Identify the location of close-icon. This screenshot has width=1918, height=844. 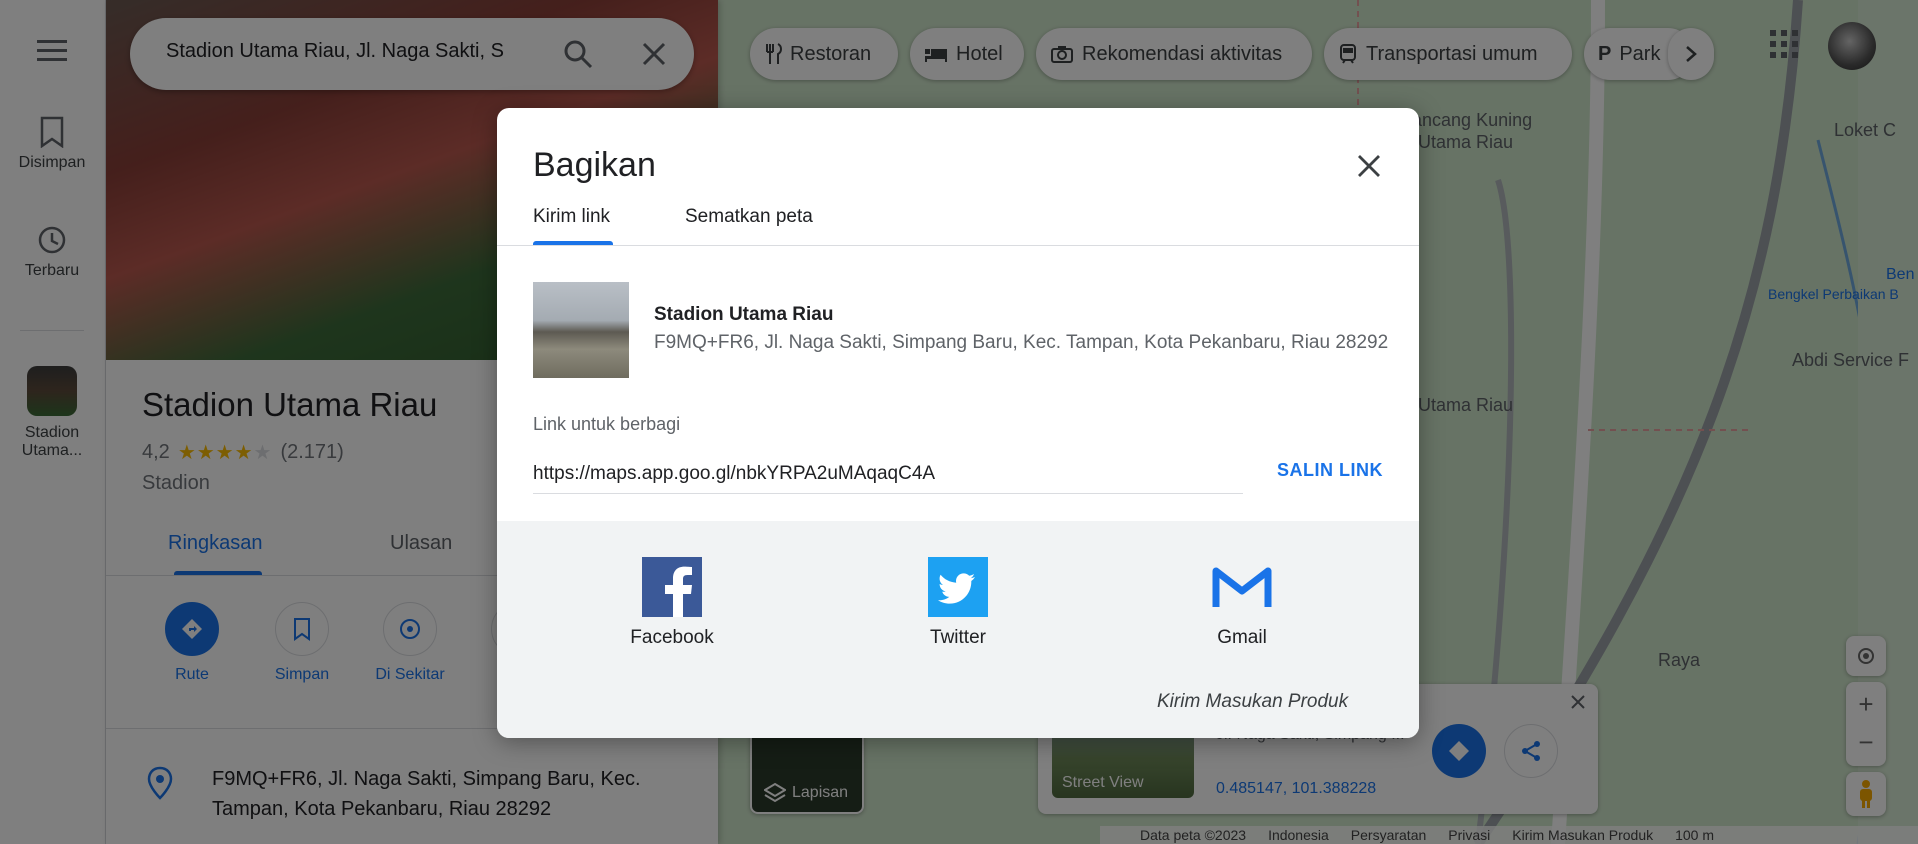
(1369, 166).